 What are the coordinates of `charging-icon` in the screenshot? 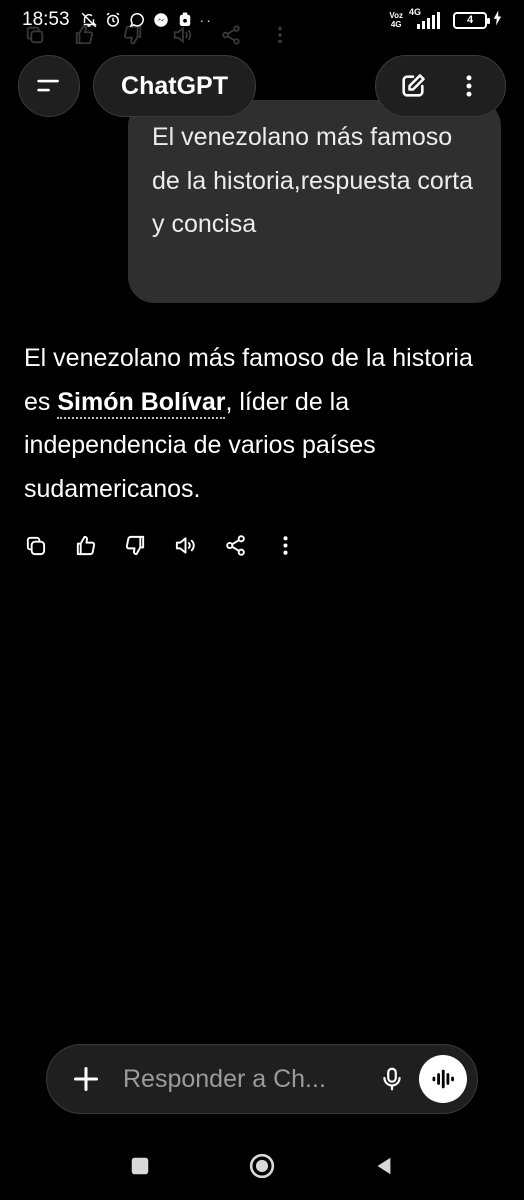 It's located at (497, 20).